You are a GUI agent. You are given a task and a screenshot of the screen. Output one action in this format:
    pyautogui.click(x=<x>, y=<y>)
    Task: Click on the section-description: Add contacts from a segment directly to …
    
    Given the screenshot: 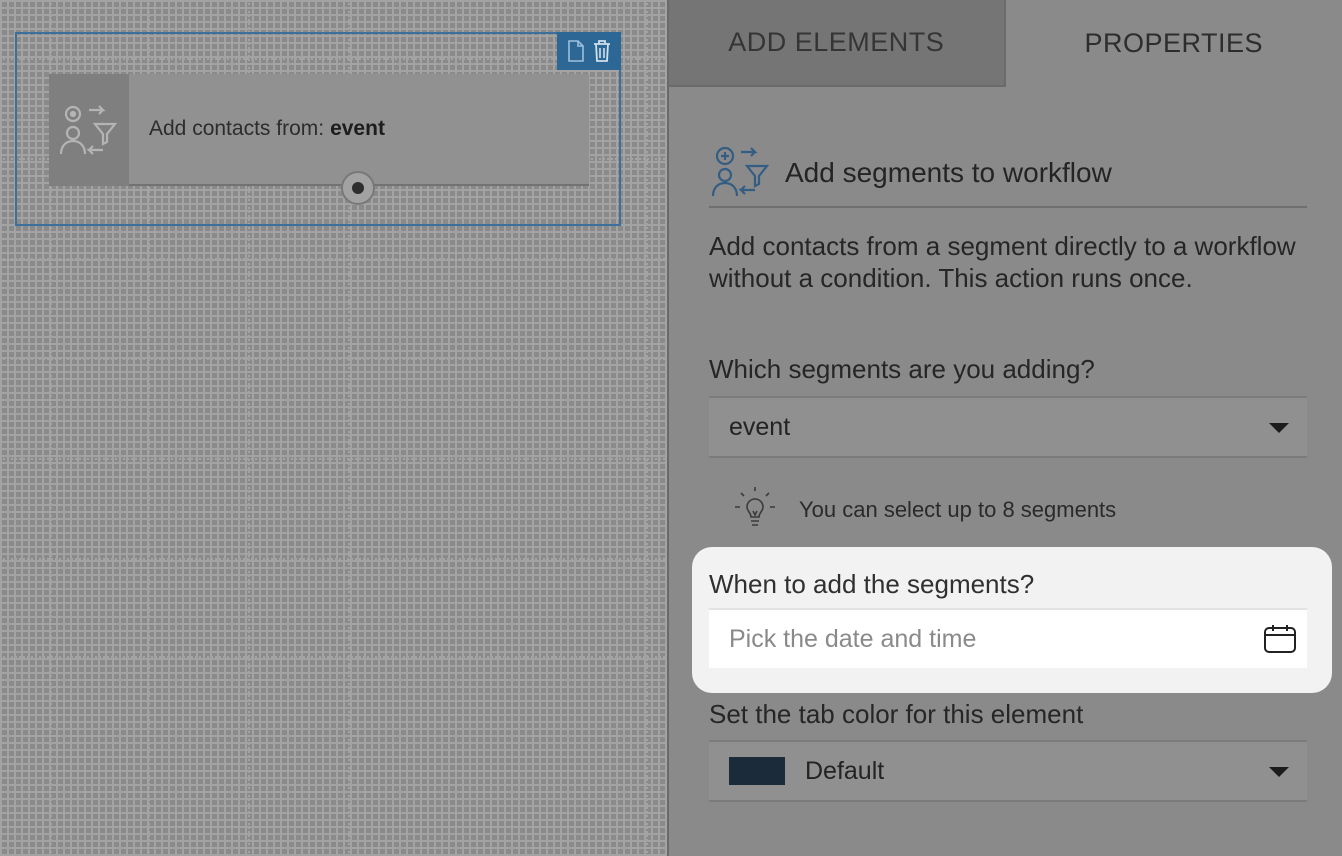 What is the action you would take?
    pyautogui.click(x=1002, y=262)
    